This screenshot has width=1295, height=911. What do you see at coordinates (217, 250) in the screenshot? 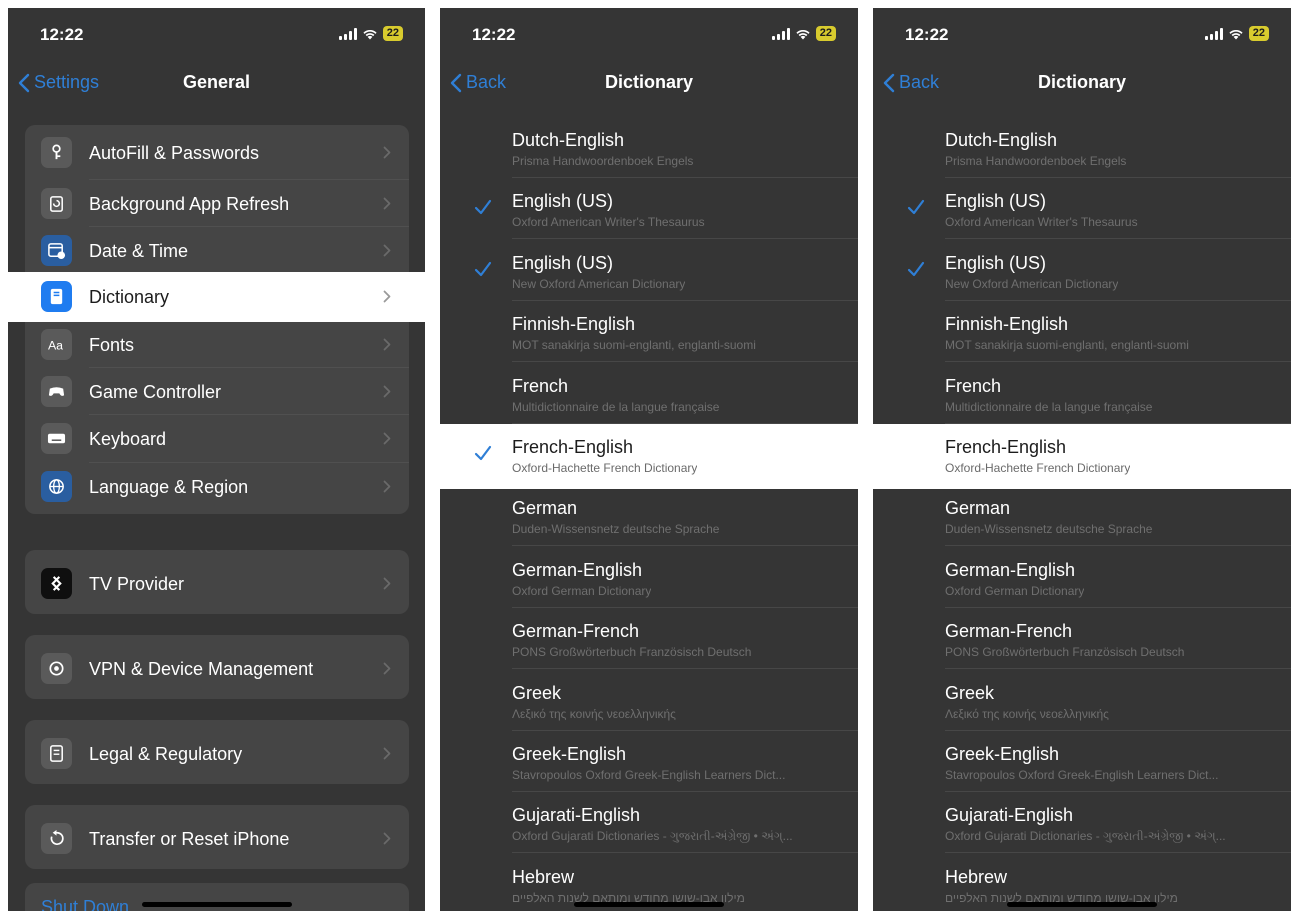
I see `settings-row-date-time: Date & Time` at bounding box center [217, 250].